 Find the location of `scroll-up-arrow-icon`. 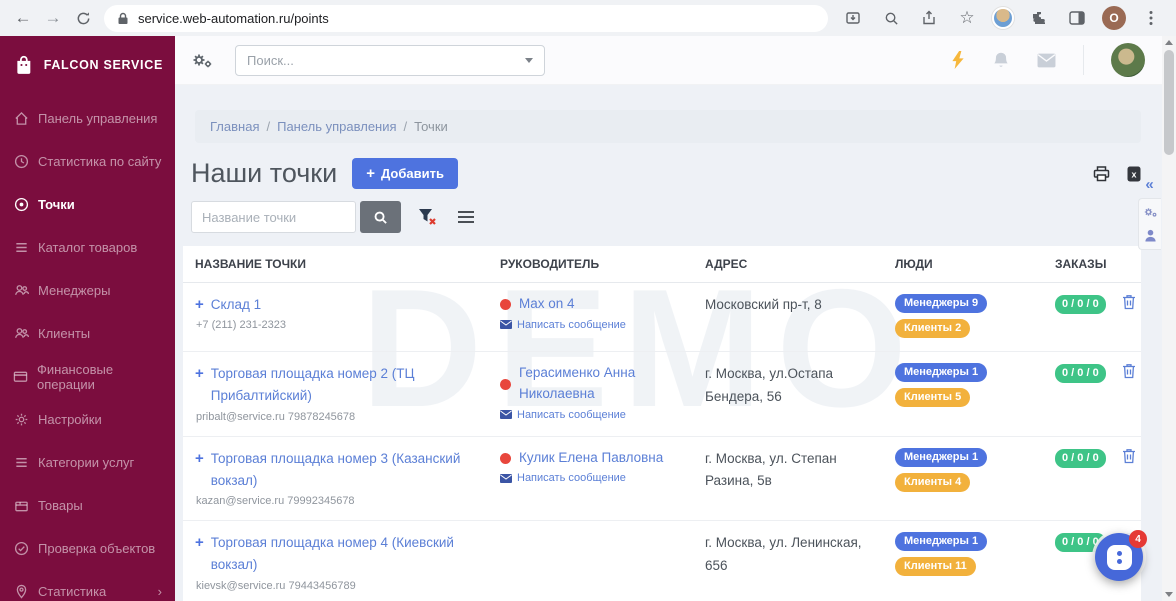

scroll-up-arrow-icon is located at coordinates (1169, 42).